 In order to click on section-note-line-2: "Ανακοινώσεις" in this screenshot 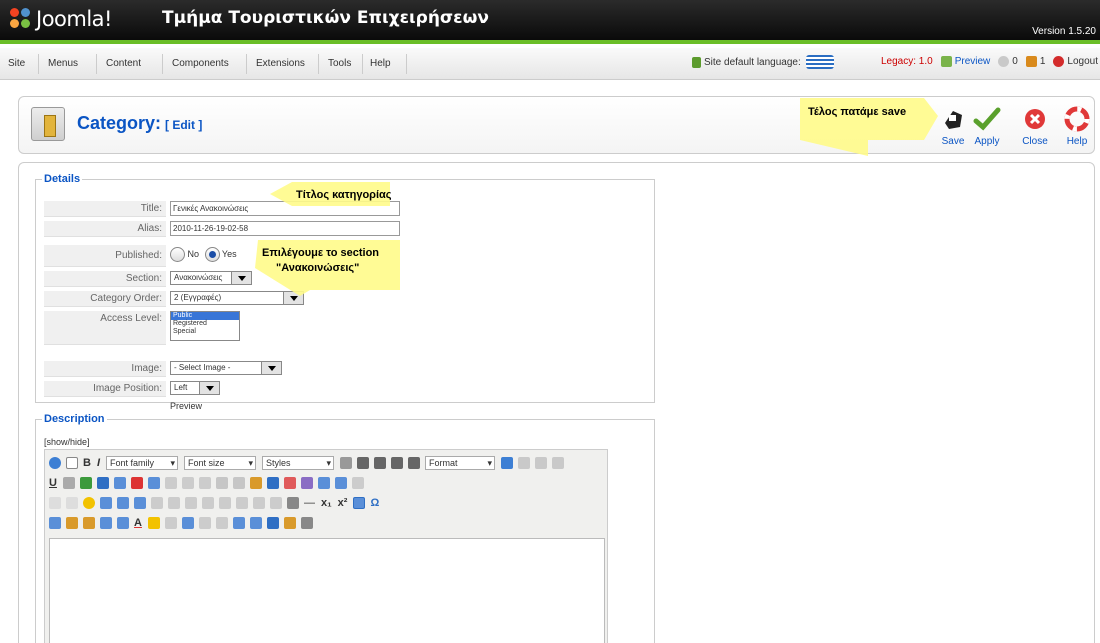, I will do `click(318, 268)`.